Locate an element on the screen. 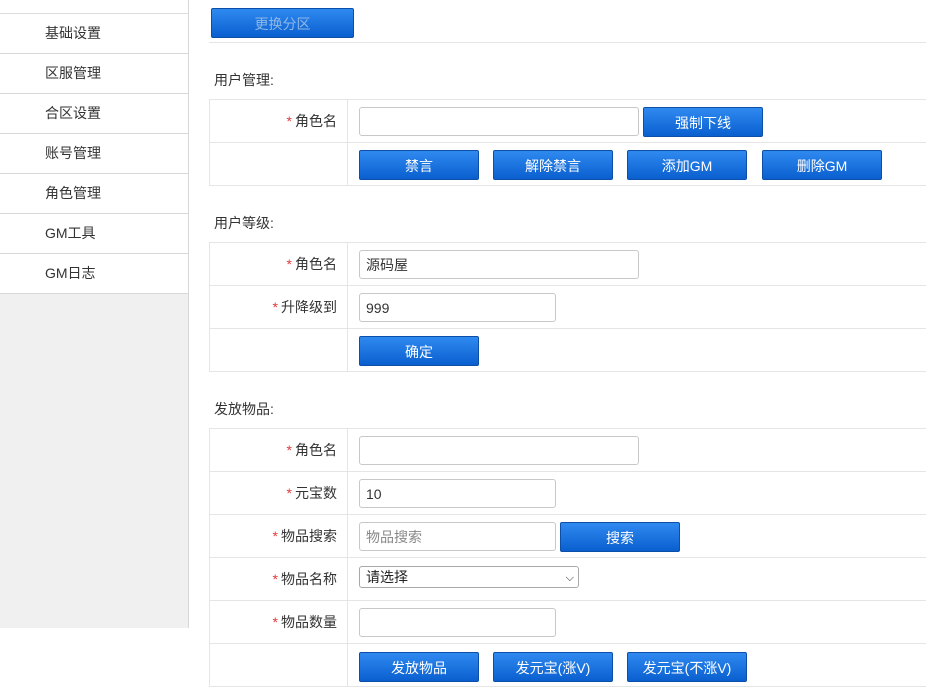  form-row: * 角色名 强制下线 is located at coordinates (567, 121).